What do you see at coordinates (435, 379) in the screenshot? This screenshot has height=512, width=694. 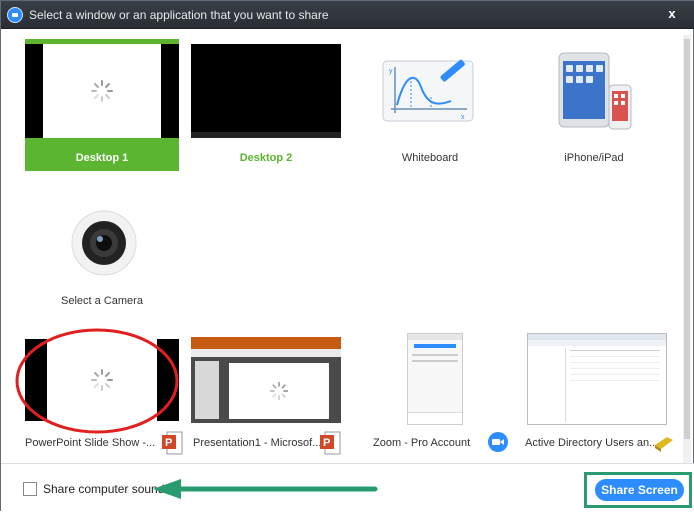 I see `zoom-thumbnail` at bounding box center [435, 379].